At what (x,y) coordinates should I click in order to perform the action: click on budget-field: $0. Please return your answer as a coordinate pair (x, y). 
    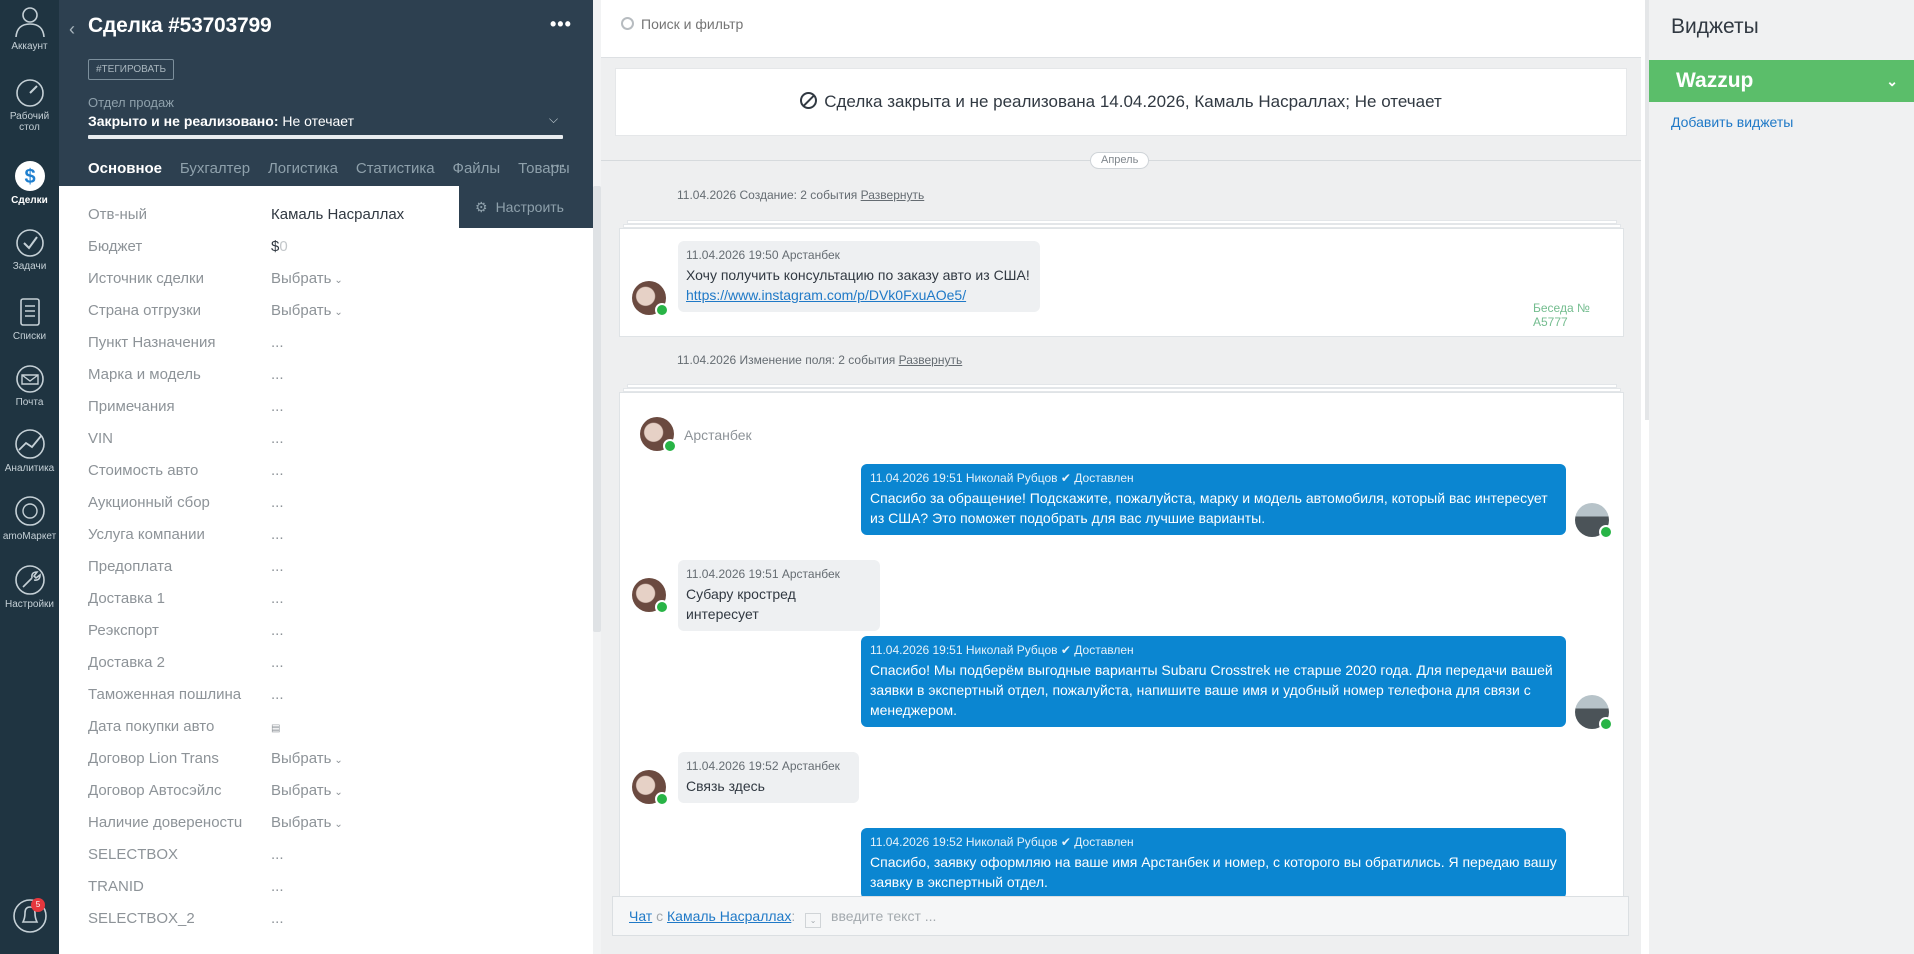
    Looking at the image, I should click on (279, 246).